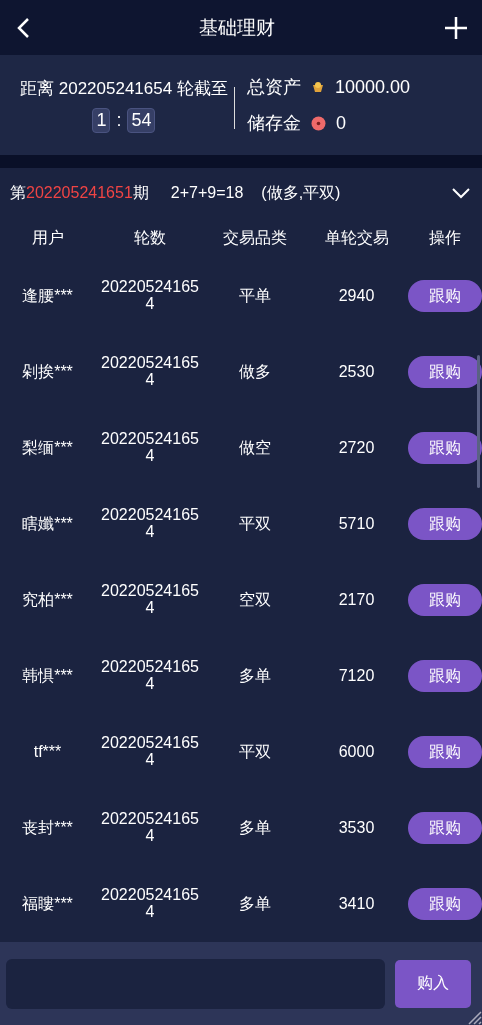  What do you see at coordinates (195, 983) in the screenshot?
I see `amount-input` at bounding box center [195, 983].